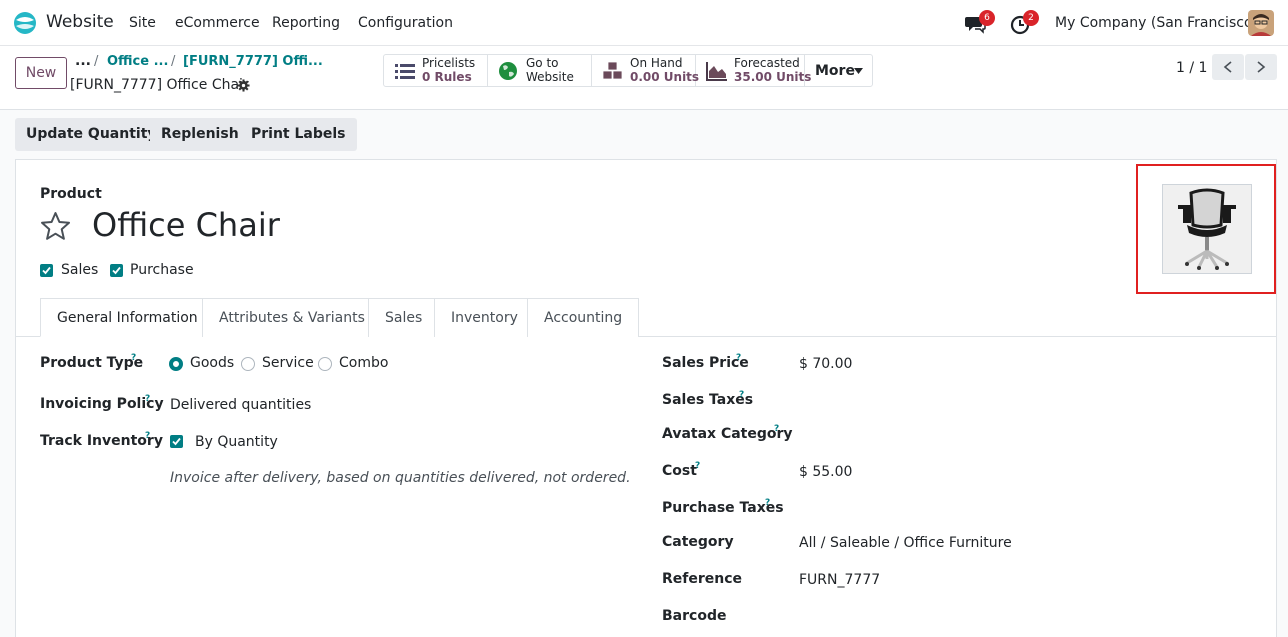 The image size is (1288, 637). Describe the element at coordinates (542, 63) in the screenshot. I see `go-to-title: Go to` at that location.